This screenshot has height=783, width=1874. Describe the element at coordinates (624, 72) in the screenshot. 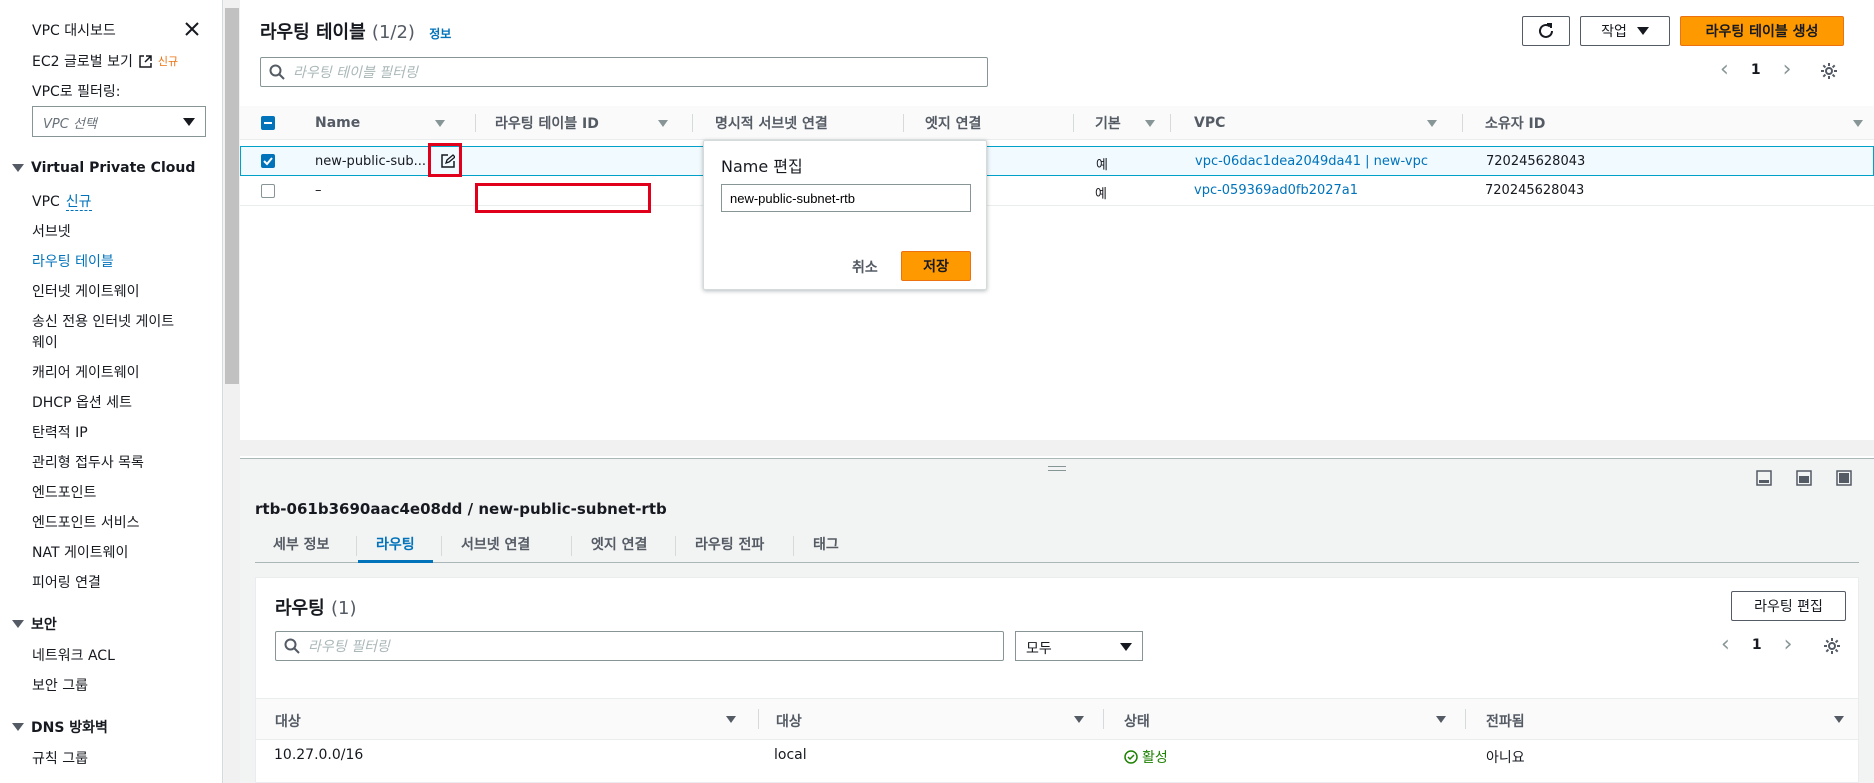

I see `route-table-filter-input: 라우팅 테이블 필터링` at that location.